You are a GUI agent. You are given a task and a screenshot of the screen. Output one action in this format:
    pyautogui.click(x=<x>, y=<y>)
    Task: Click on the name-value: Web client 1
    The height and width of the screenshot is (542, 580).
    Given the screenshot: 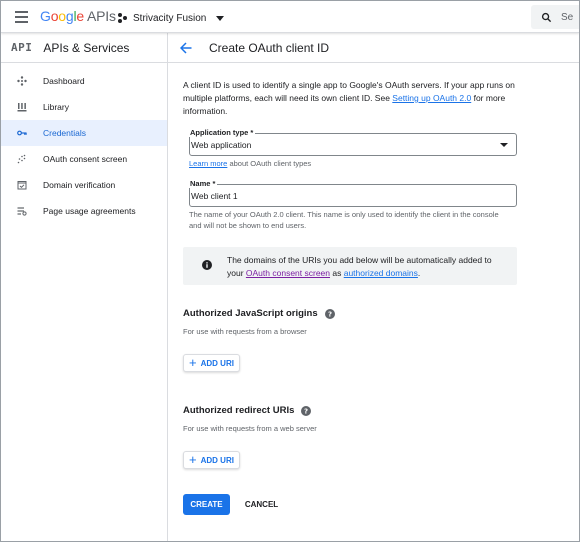 What is the action you would take?
    pyautogui.click(x=214, y=195)
    